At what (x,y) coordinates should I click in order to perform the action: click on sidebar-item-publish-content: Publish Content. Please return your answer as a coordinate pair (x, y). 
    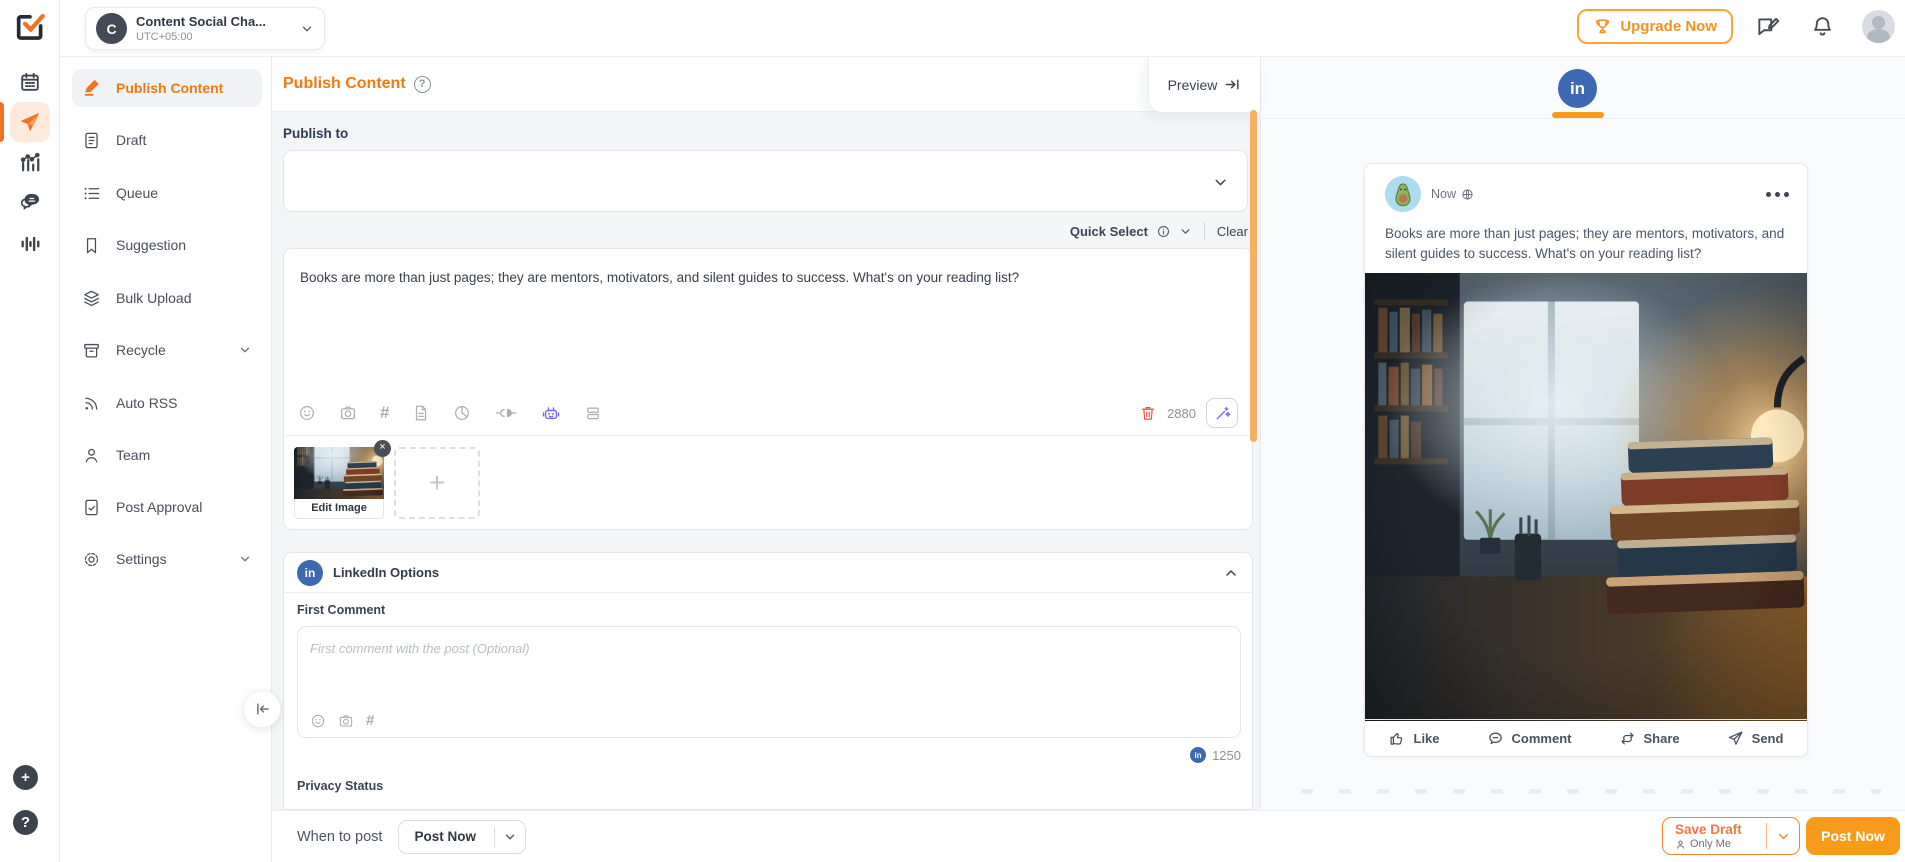
    Looking at the image, I should click on (167, 88).